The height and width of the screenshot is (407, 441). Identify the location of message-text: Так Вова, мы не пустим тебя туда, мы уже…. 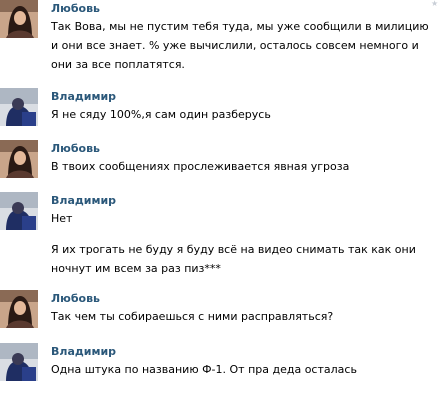
(242, 45).